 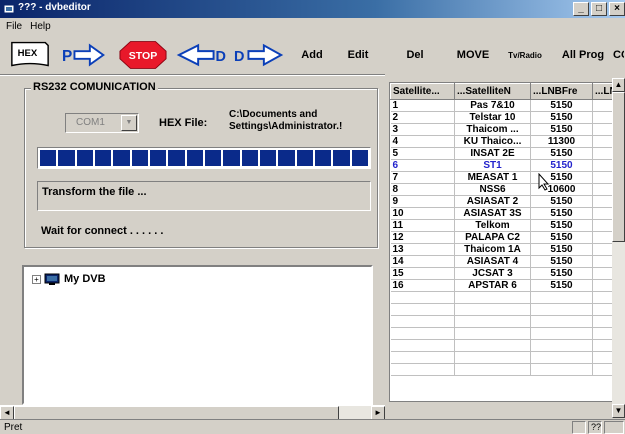 What do you see at coordinates (595, 427) in the screenshot?
I see `status-panel-indicator: ??` at bounding box center [595, 427].